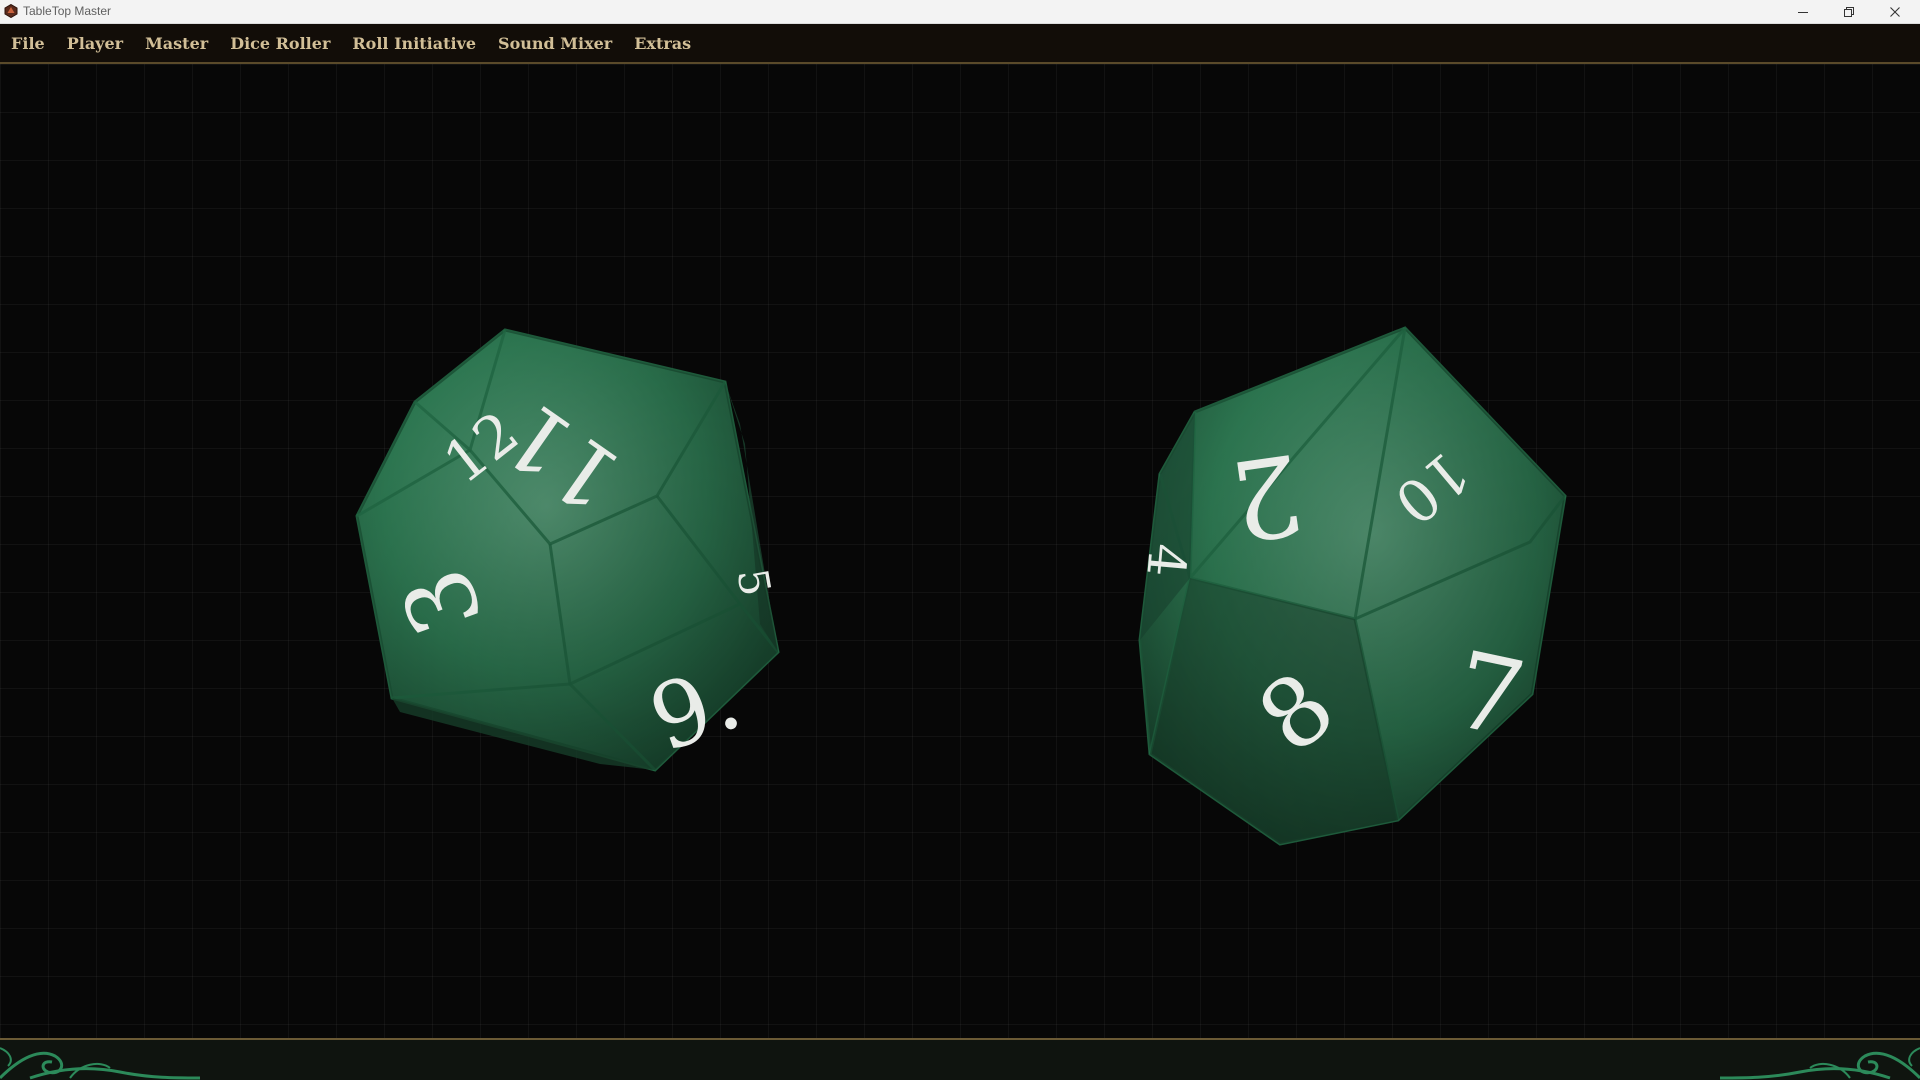 The image size is (1920, 1080). I want to click on minimize-icon, so click(1803, 12).